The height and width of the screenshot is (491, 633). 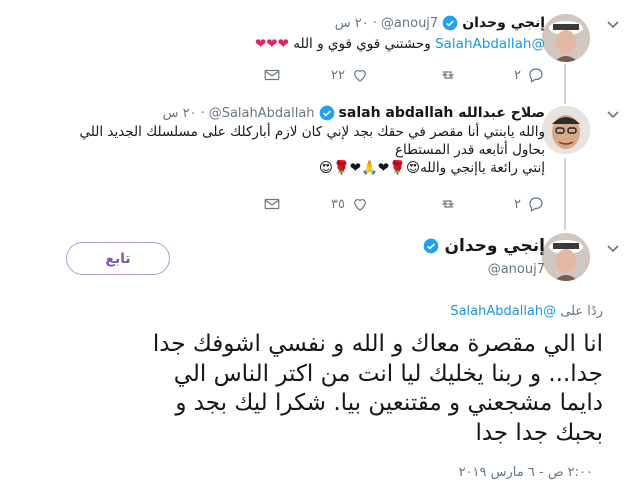 I want to click on tweet1-actions: ٢ ٢٢, so click(x=295, y=76).